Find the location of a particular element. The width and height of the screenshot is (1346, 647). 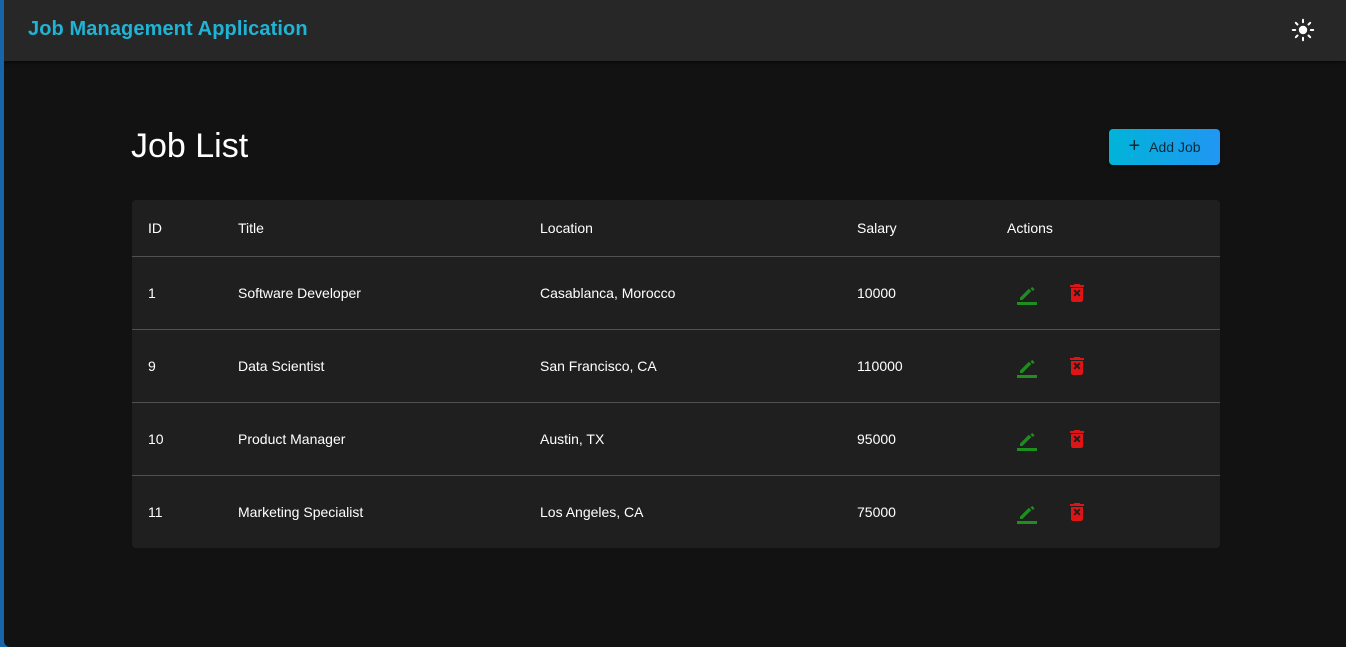

cell-location: Austin, TX is located at coordinates (698, 439).